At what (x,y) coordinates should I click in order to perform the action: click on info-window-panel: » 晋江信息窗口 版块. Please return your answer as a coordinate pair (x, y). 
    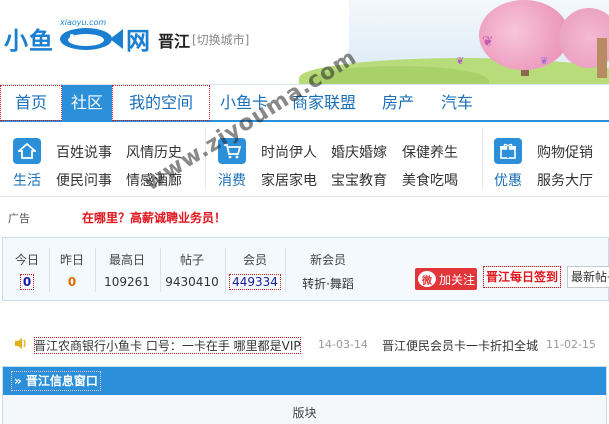
    Looking at the image, I should click on (304, 395).